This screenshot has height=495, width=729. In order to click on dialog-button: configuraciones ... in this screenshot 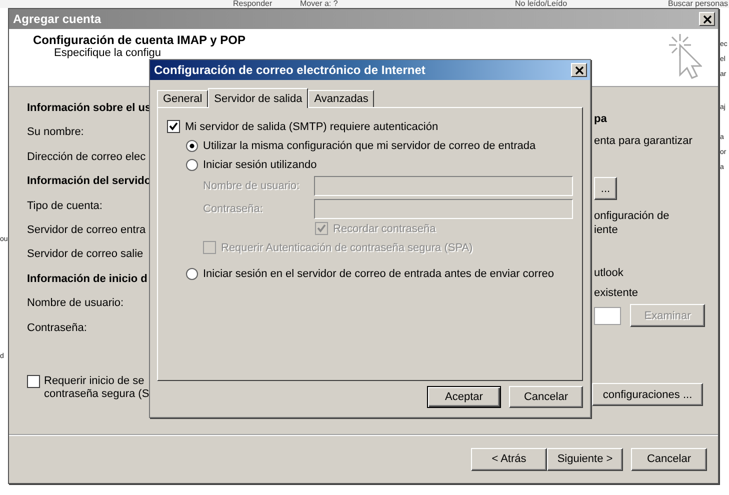, I will do `click(647, 394)`.